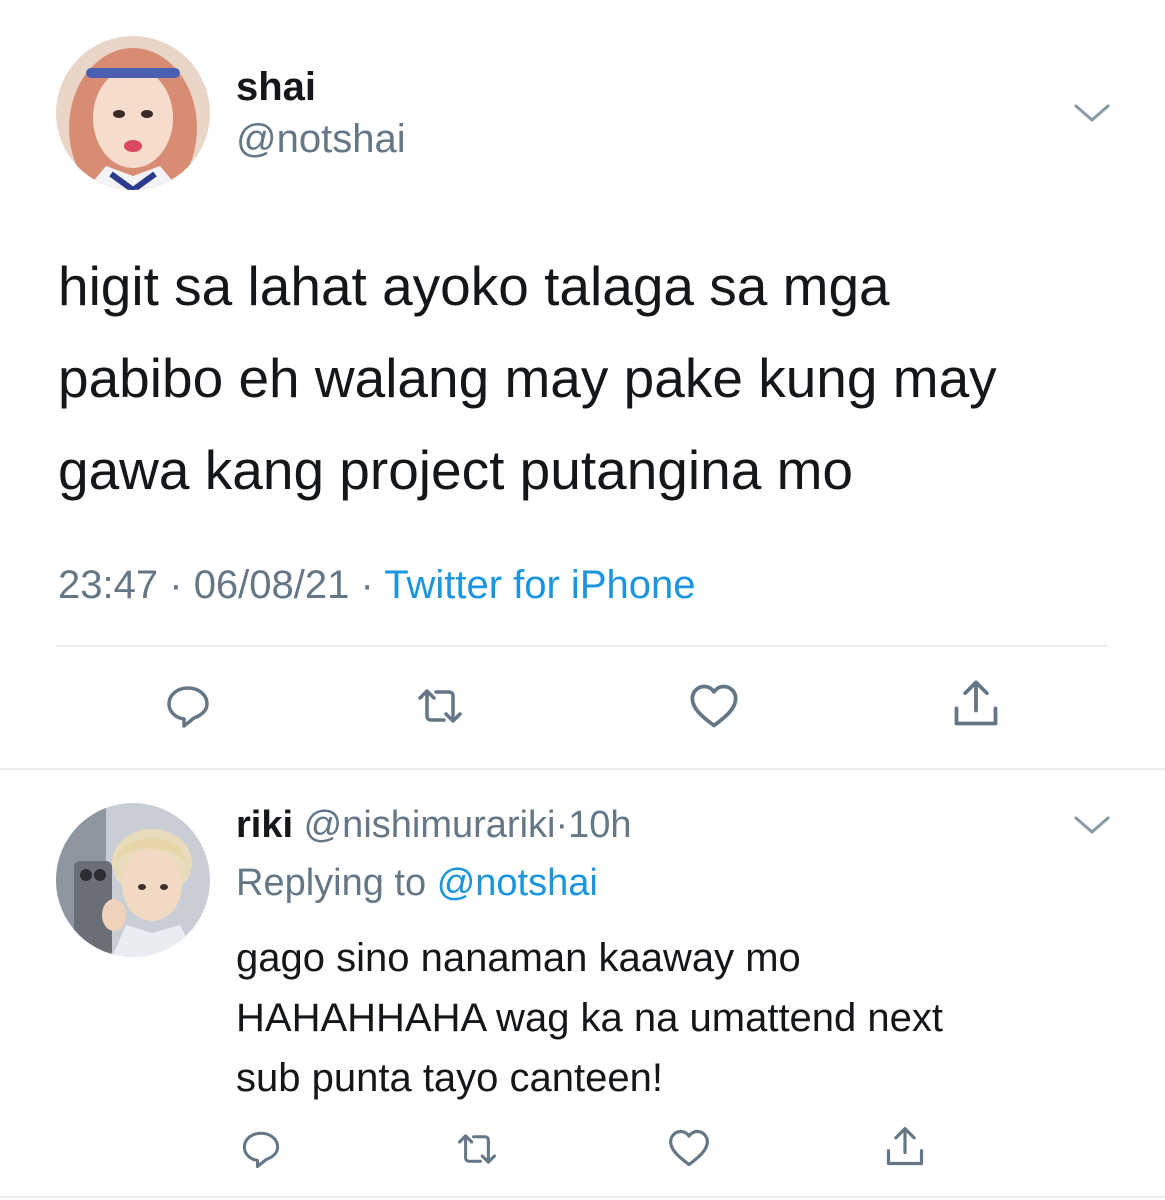 The height and width of the screenshot is (1200, 1165). Describe the element at coordinates (527, 378) in the screenshot. I see `tweet-text-line: pabibo eh walang may pake kung may` at that location.